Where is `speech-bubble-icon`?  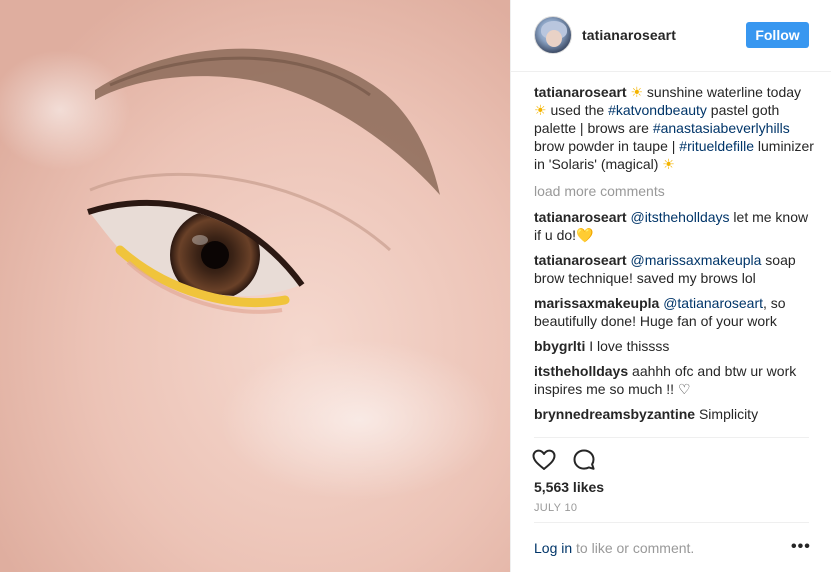 speech-bubble-icon is located at coordinates (584, 460).